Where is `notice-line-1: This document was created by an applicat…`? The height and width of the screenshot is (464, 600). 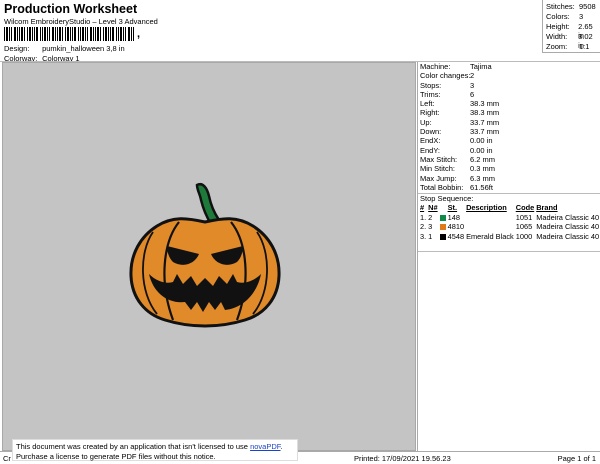
notice-line-1: This document was created by an applicat… is located at coordinates (149, 446).